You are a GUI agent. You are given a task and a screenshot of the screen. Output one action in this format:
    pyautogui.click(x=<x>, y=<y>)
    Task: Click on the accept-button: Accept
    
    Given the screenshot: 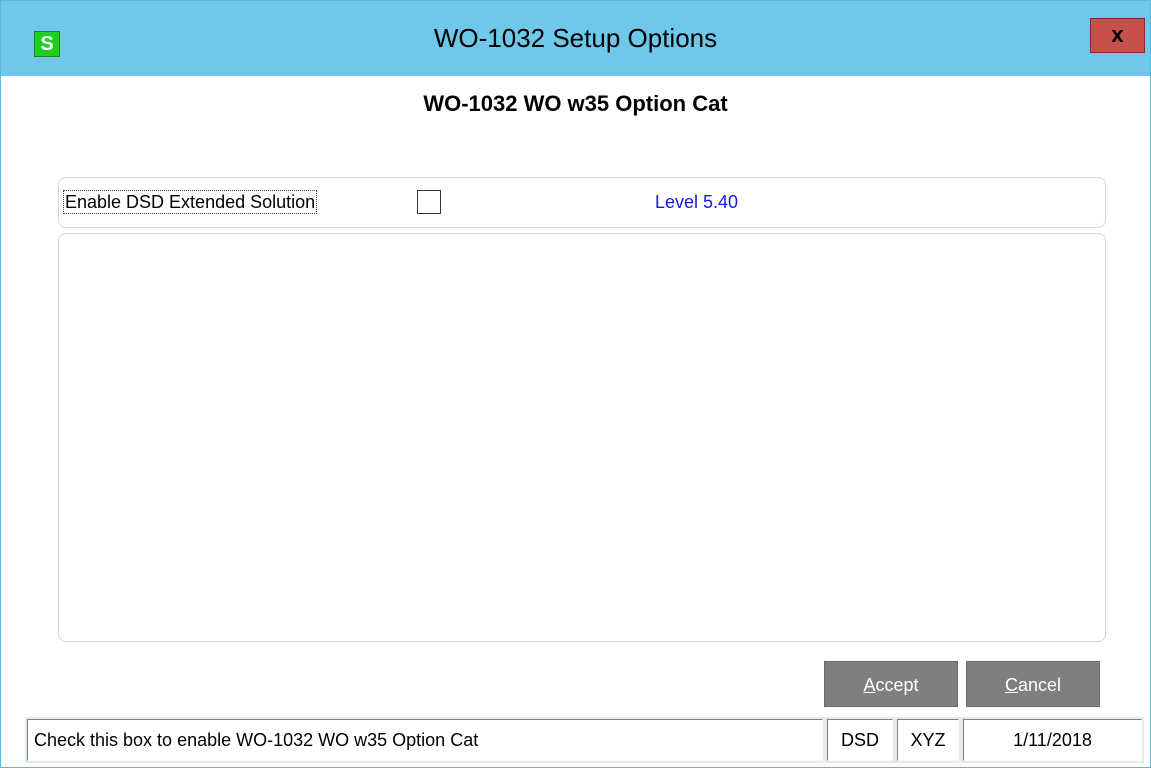 What is the action you would take?
    pyautogui.click(x=891, y=684)
    